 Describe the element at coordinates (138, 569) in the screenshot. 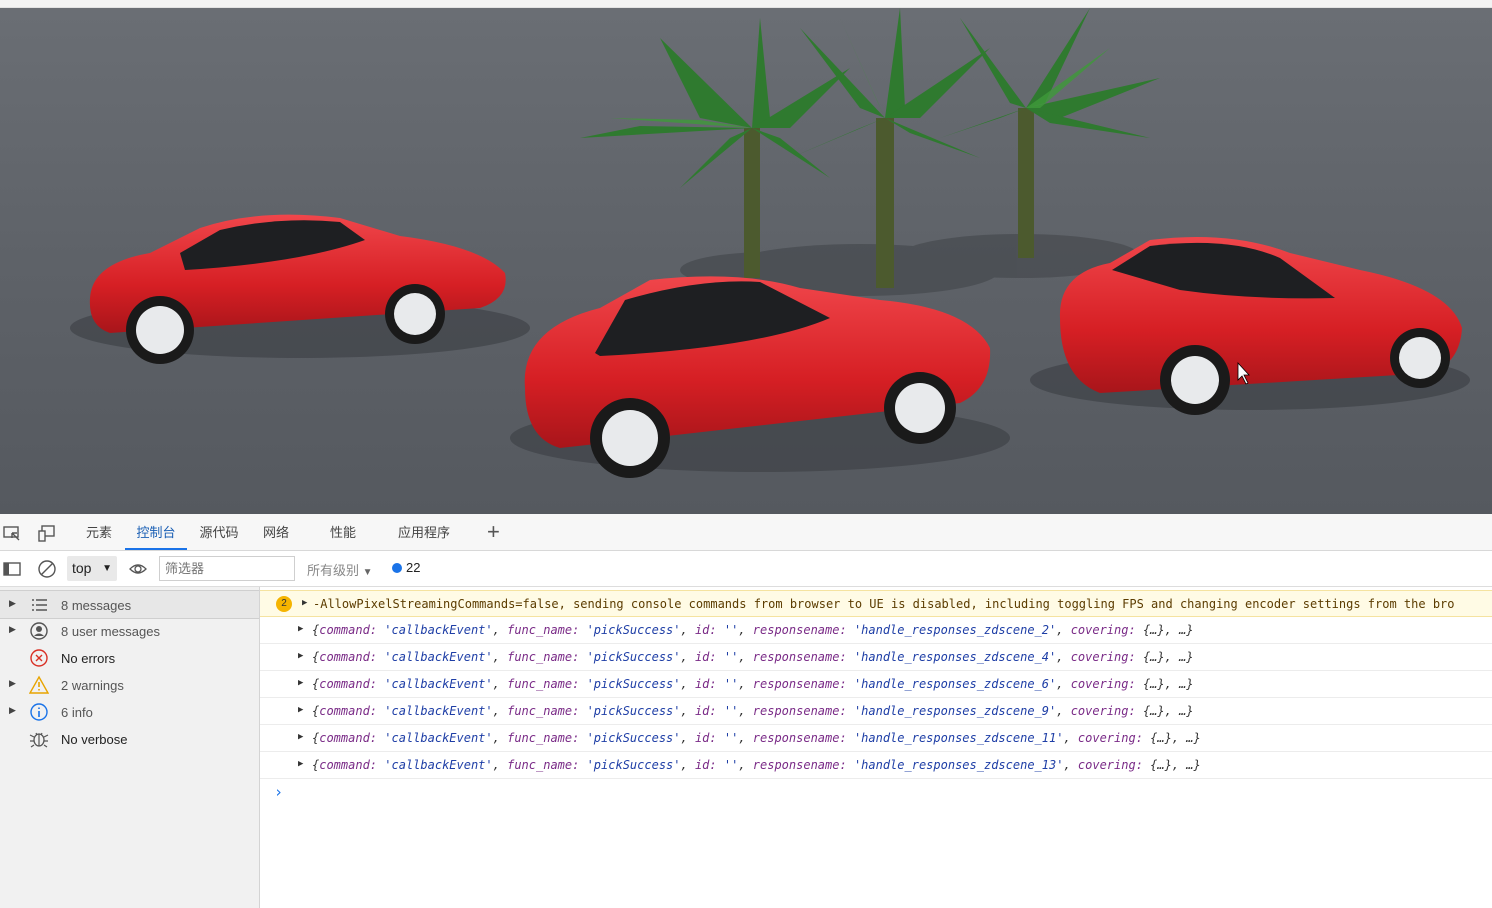

I see `live-expression-eye-icon` at that location.